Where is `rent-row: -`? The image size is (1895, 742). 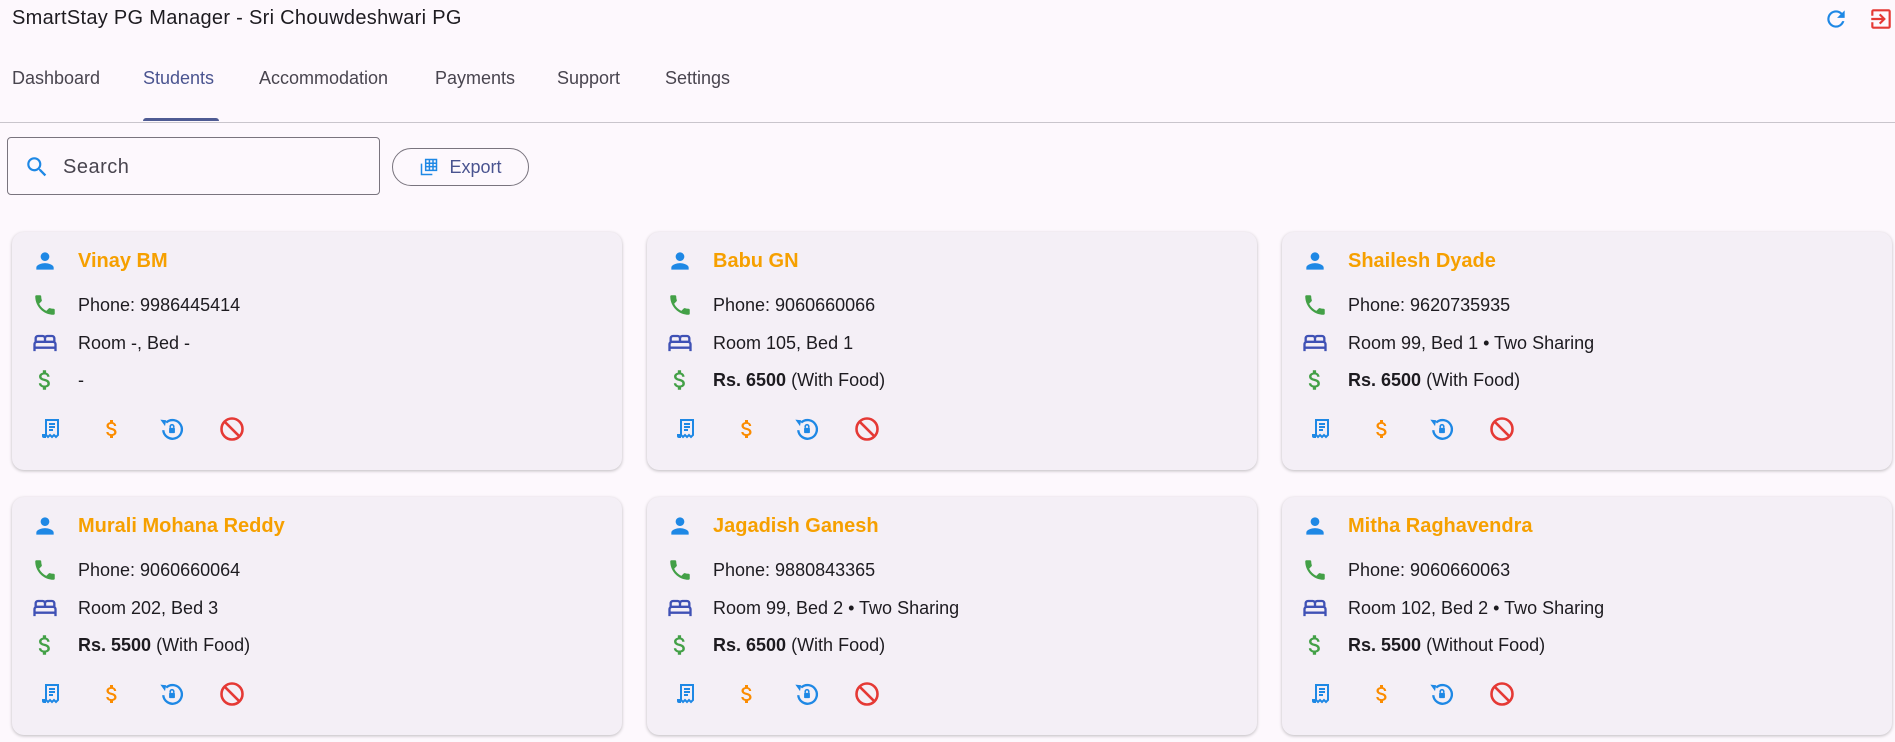
rent-row: - is located at coordinates (57, 380).